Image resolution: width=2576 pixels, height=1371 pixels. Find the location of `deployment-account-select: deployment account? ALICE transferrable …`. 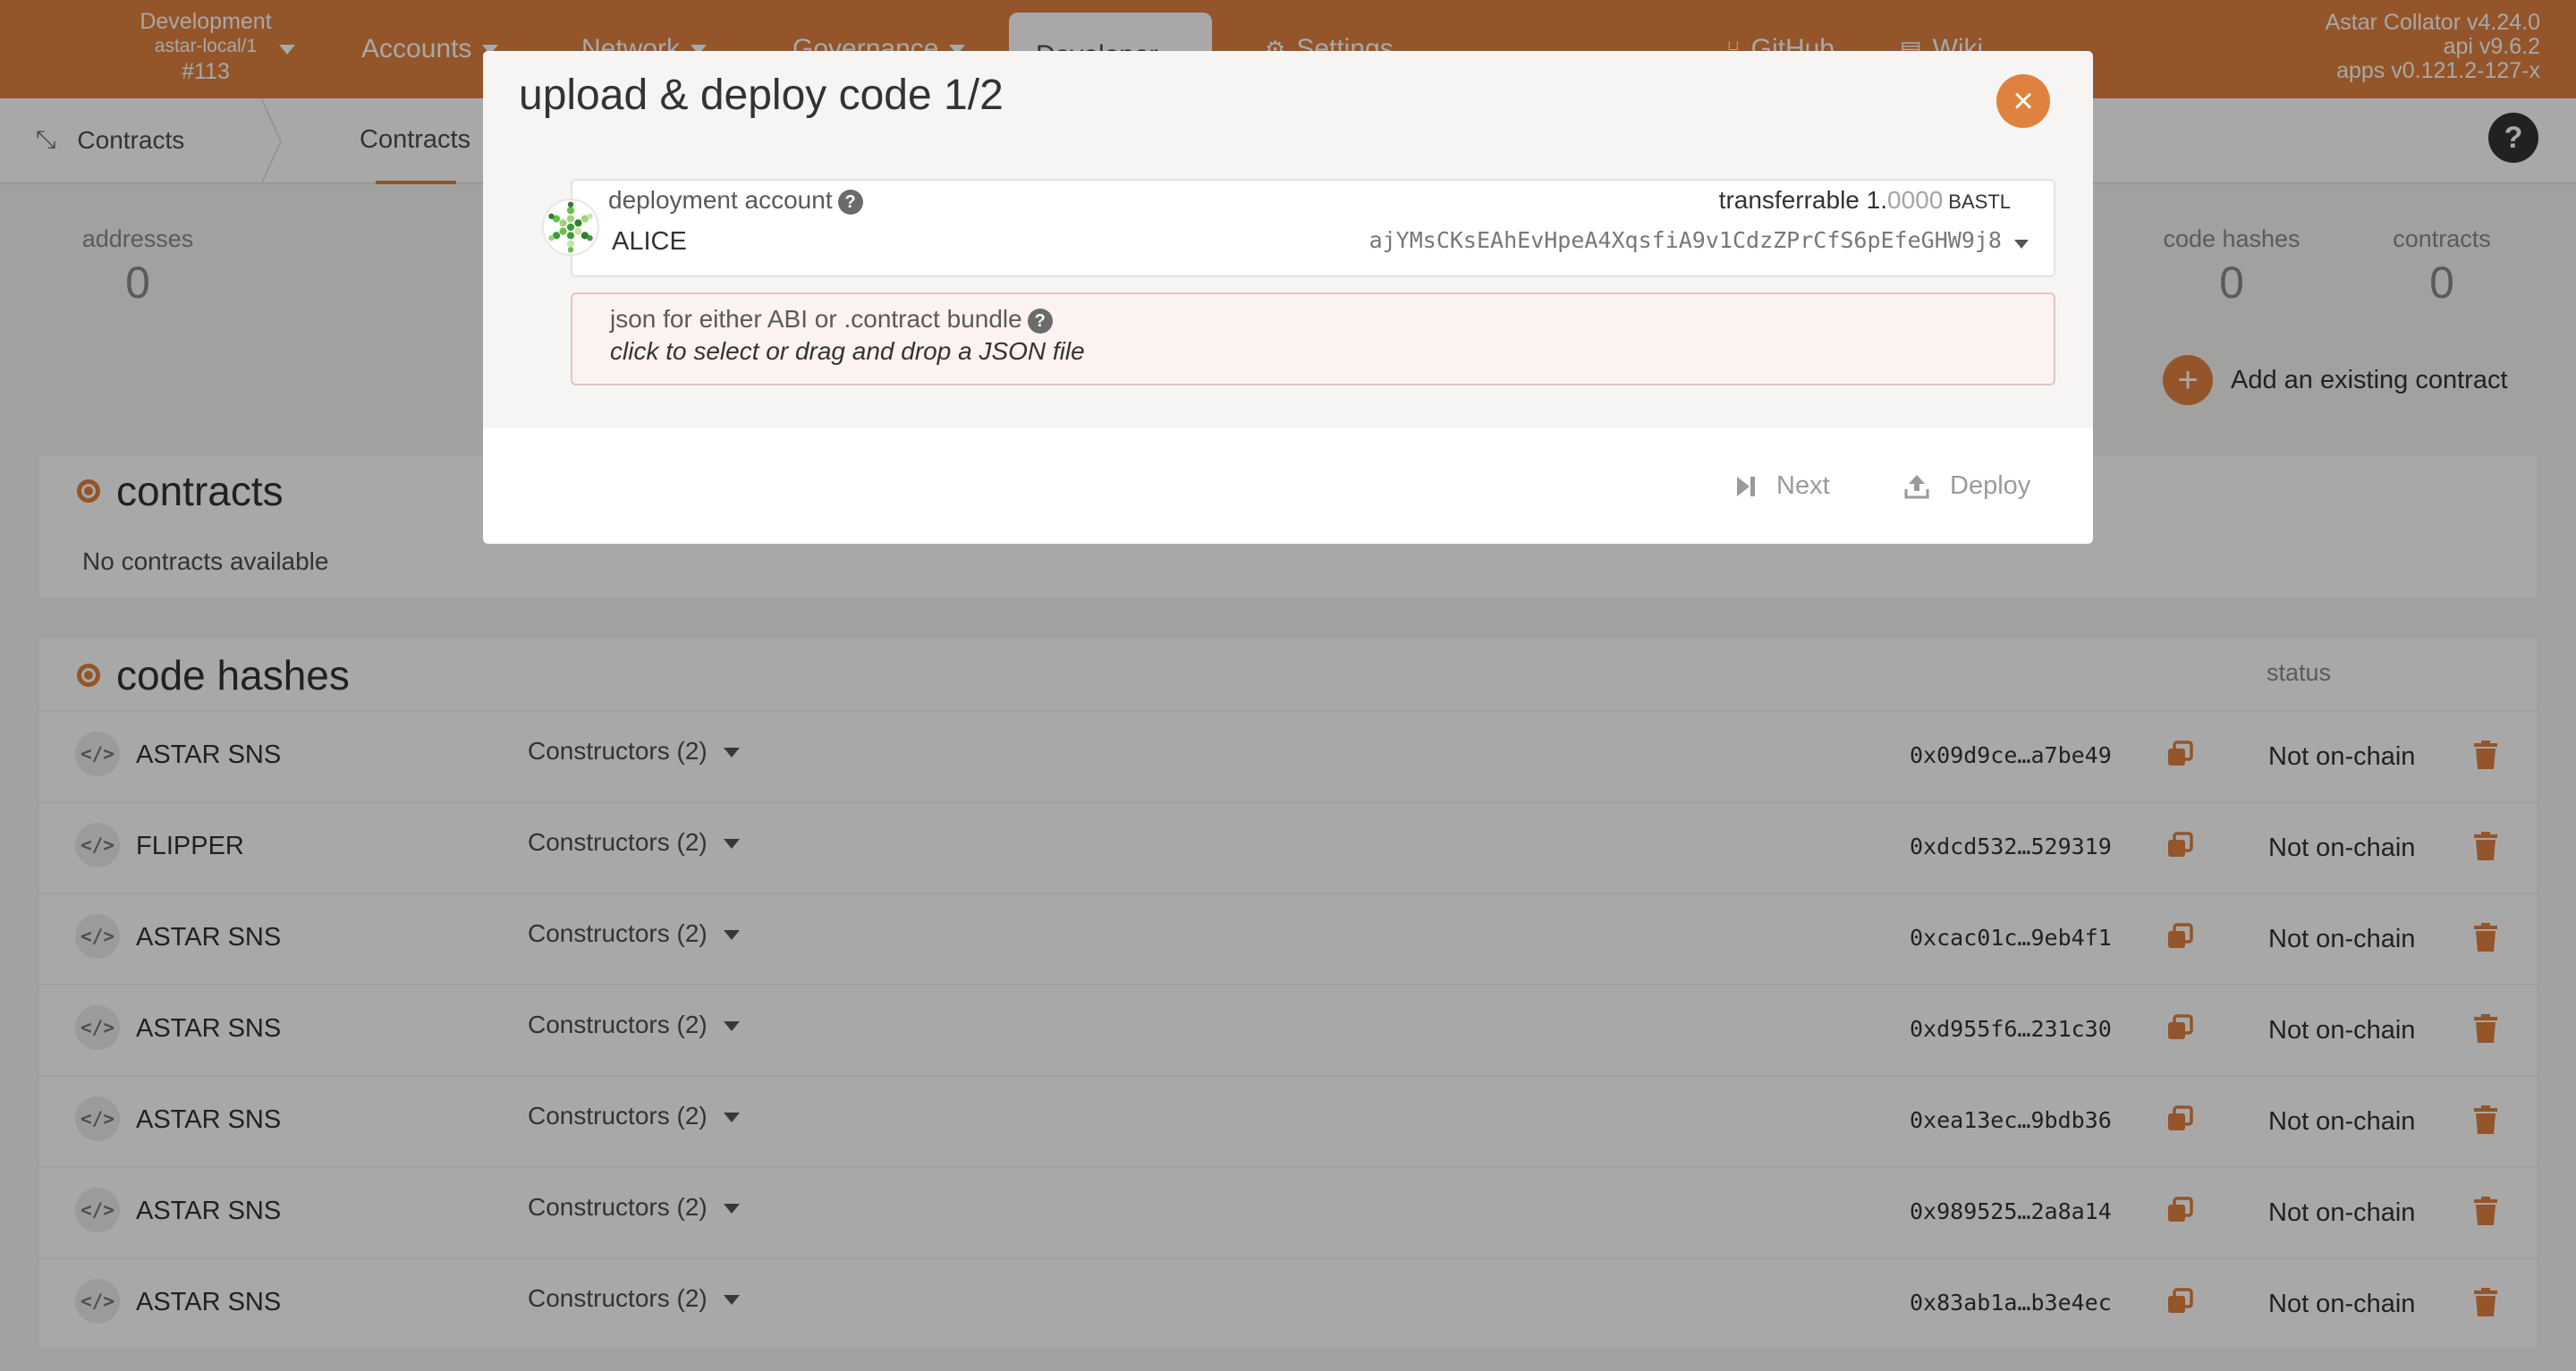

deployment-account-select: deployment account? ALICE transferrable … is located at coordinates (1313, 228).